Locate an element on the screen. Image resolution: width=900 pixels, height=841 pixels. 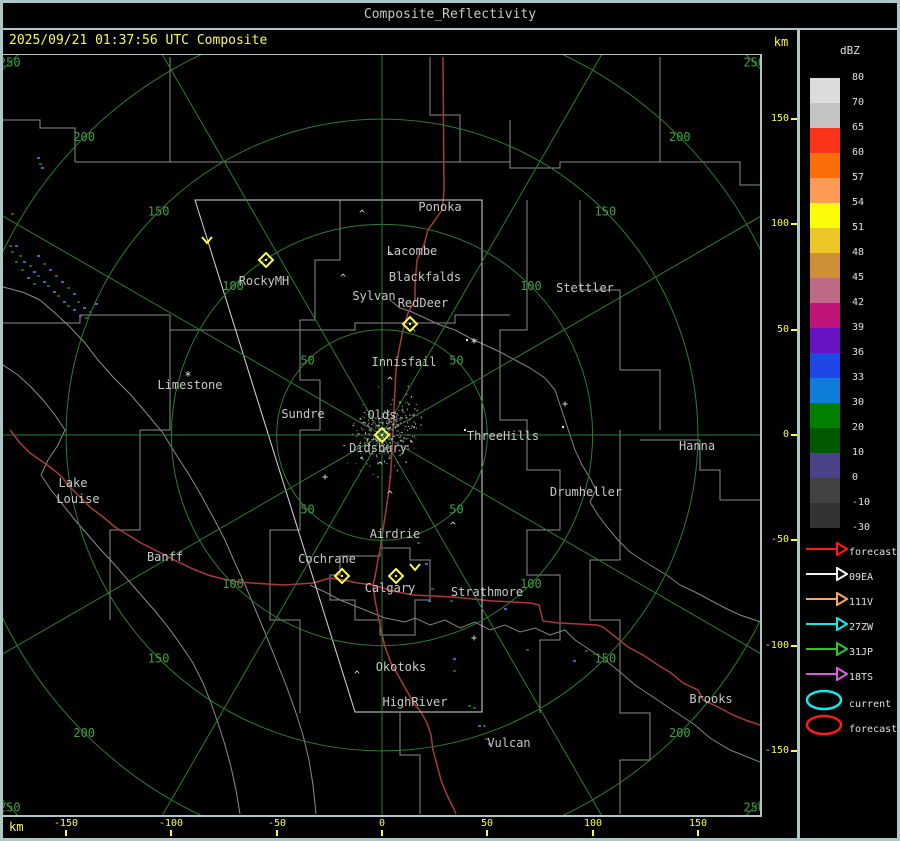
right-axis-tick-mark is located at coordinates (794, 540).